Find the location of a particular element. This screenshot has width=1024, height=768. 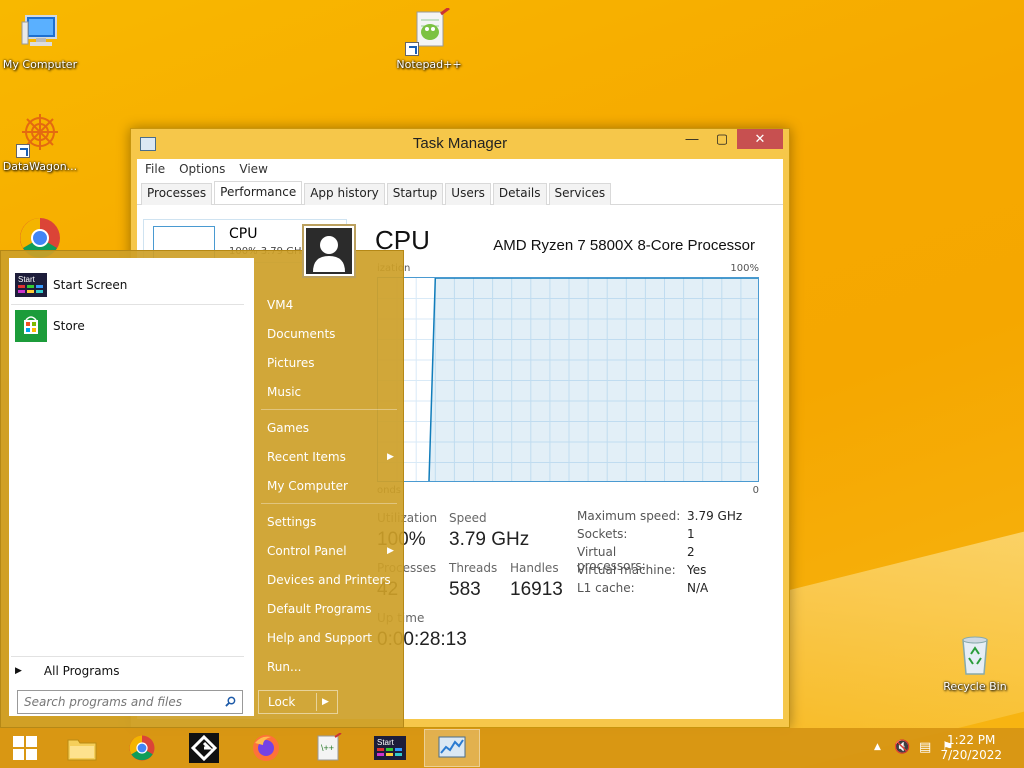

taskbar-firefox is located at coordinates (266, 748).